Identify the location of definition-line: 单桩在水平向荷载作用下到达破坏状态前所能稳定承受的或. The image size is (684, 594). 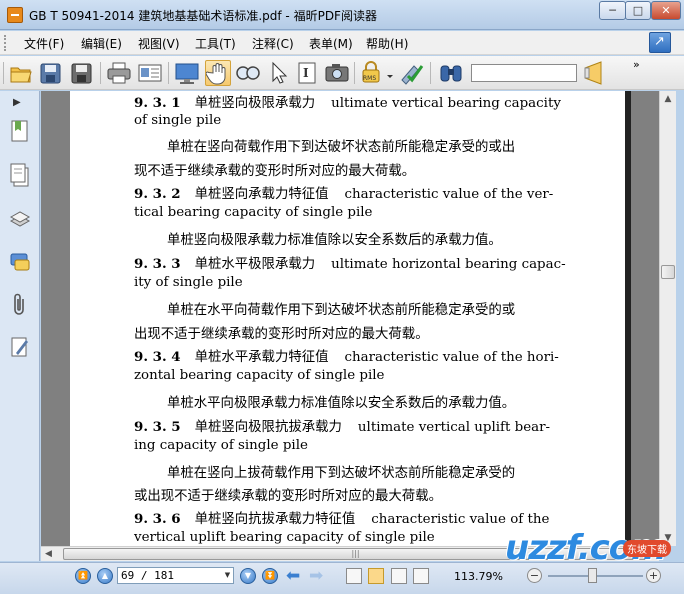
(341, 310).